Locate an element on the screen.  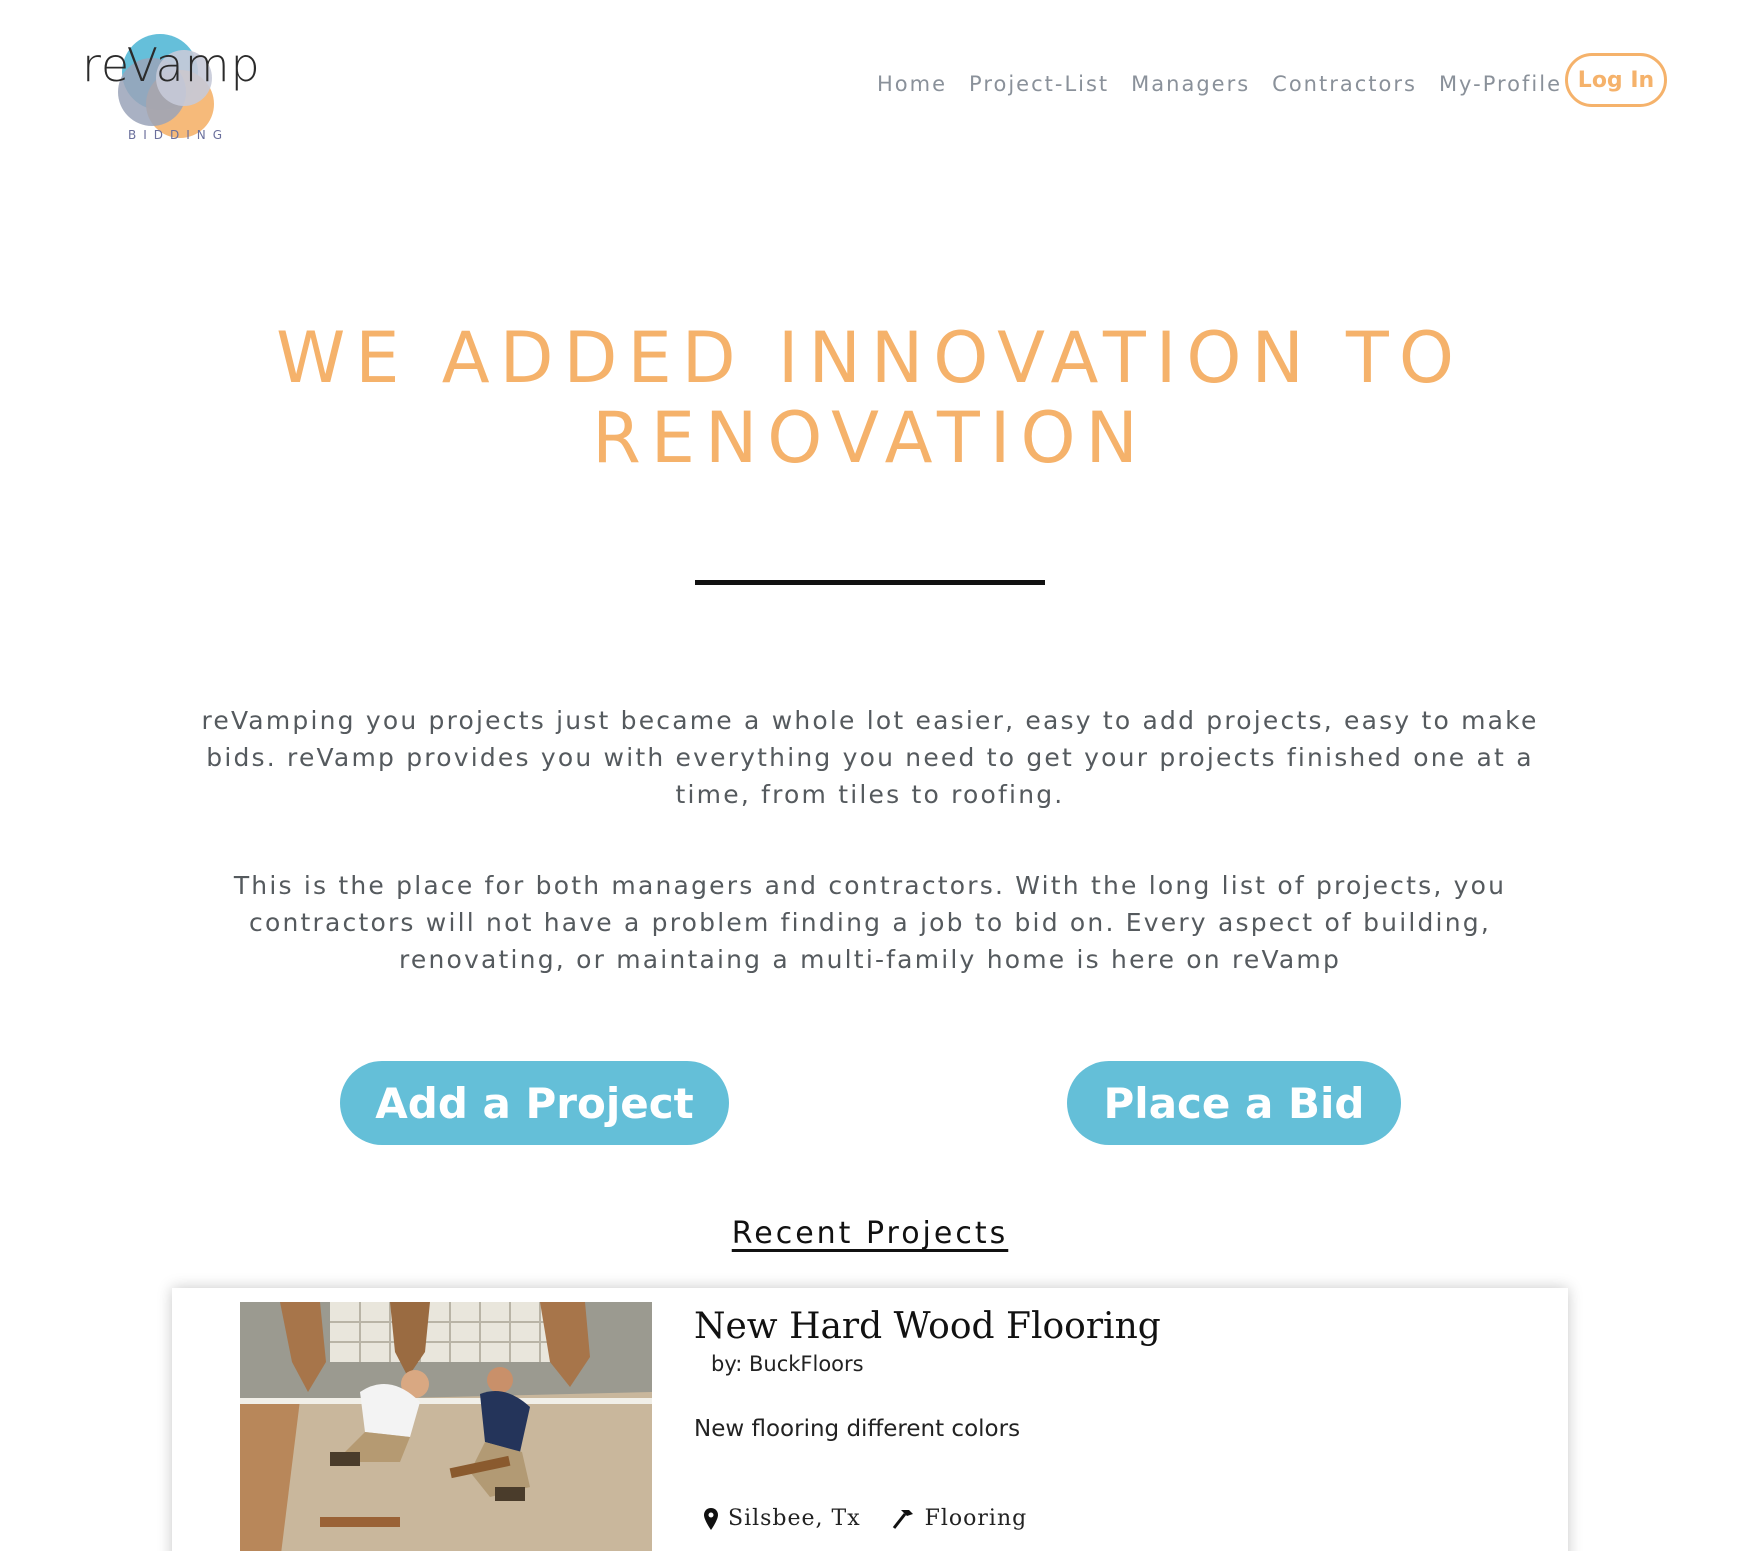
project-author: by: BuckFloors is located at coordinates (787, 1364).